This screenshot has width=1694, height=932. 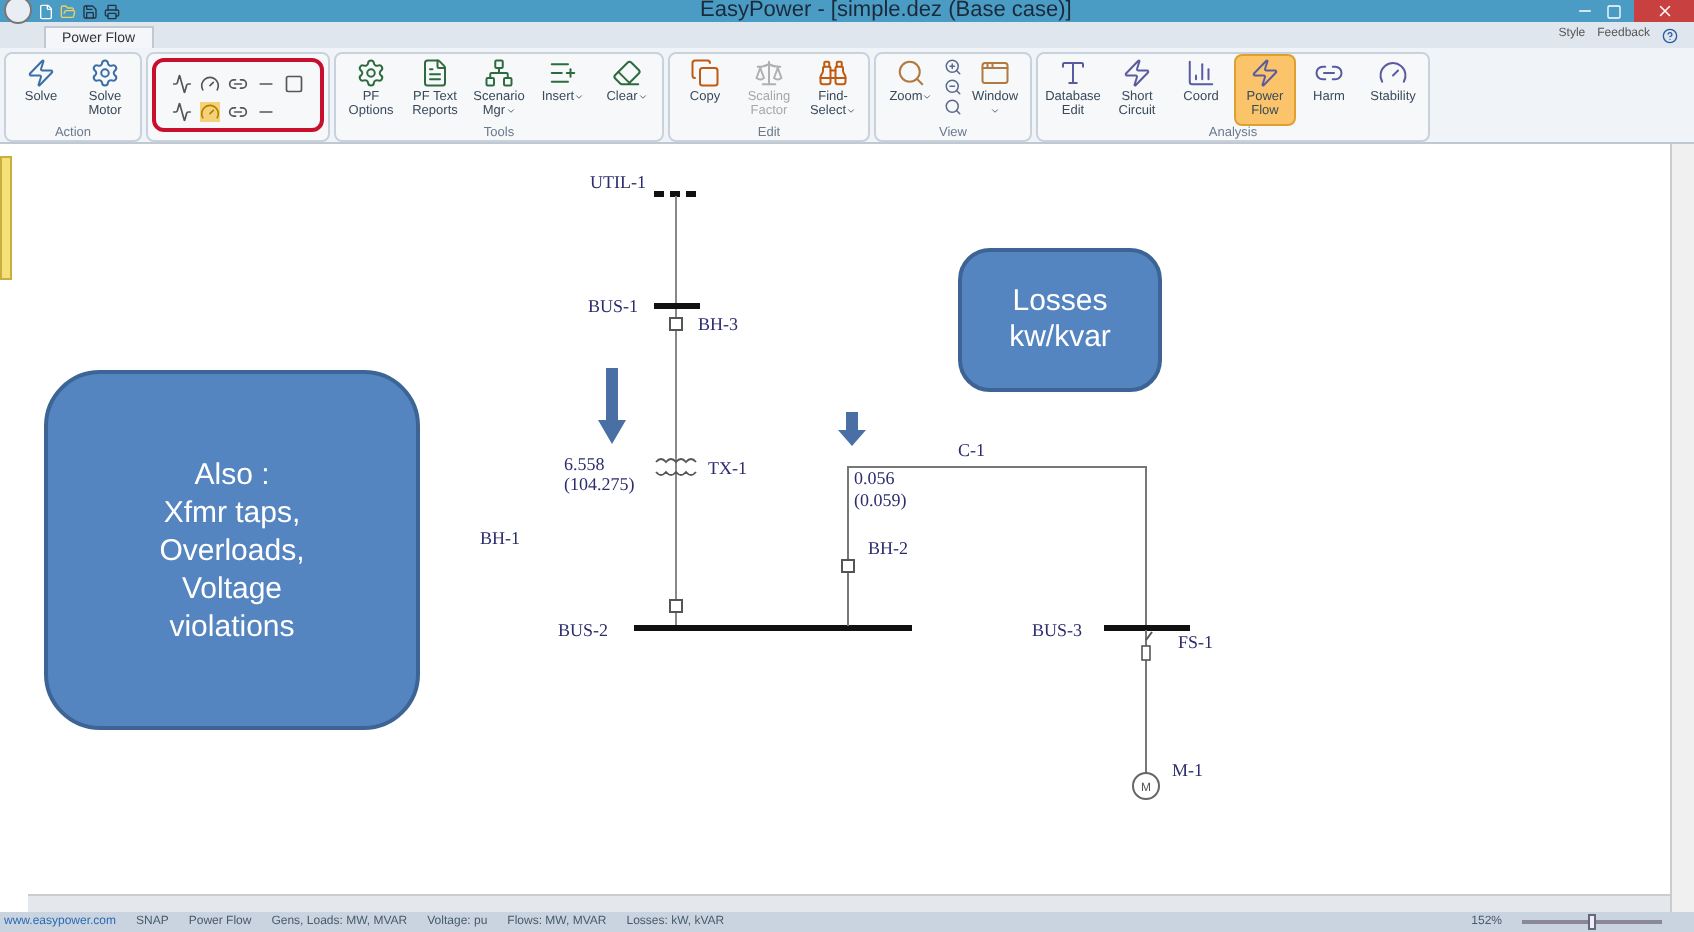 I want to click on motor-symbol, so click(x=1146, y=786).